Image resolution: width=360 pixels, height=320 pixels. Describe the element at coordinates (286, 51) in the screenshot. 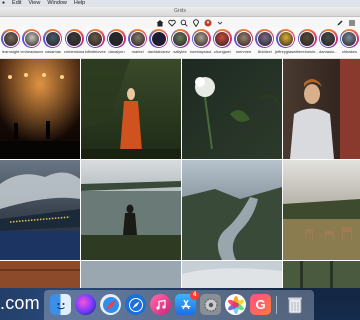

I see `story-username: jeffreyglaser` at that location.